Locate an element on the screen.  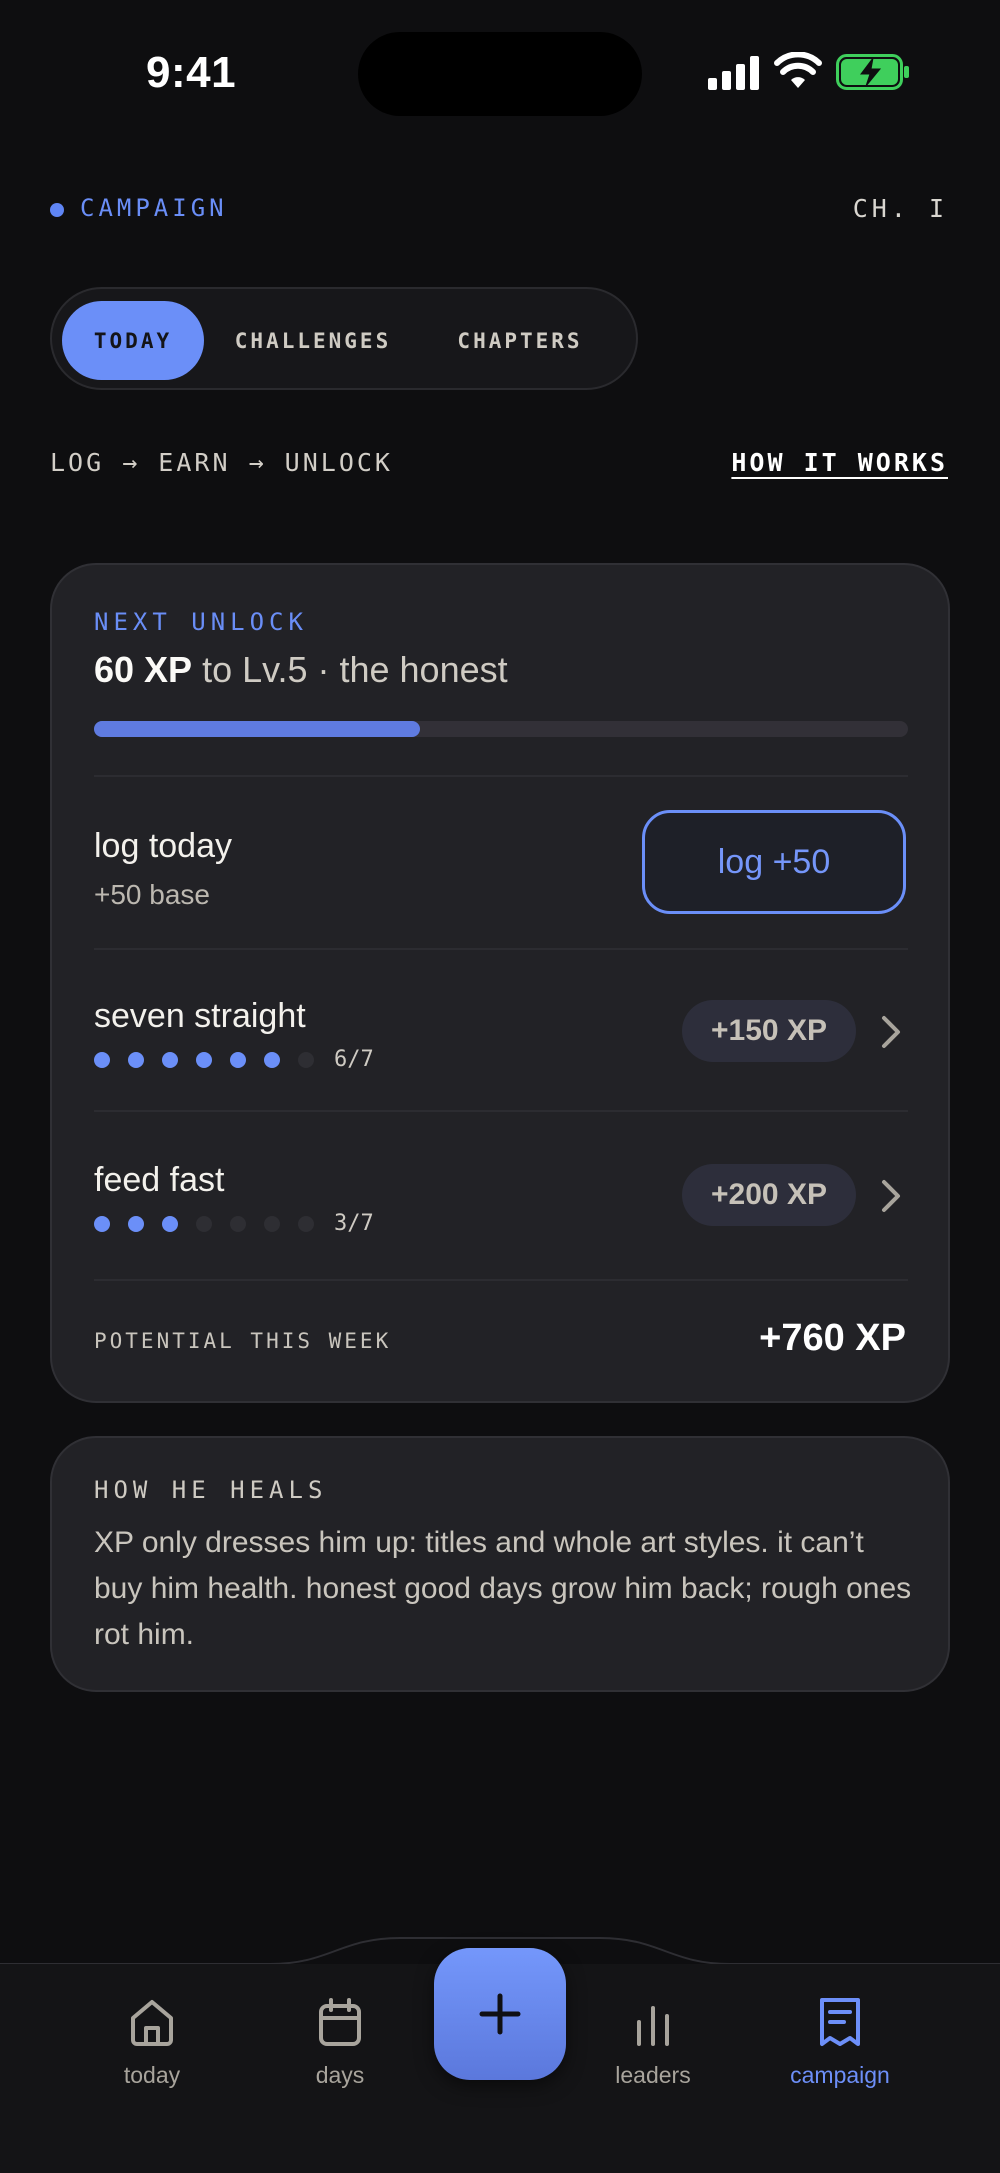
challenge-title: feed fast is located at coordinates (159, 1180).